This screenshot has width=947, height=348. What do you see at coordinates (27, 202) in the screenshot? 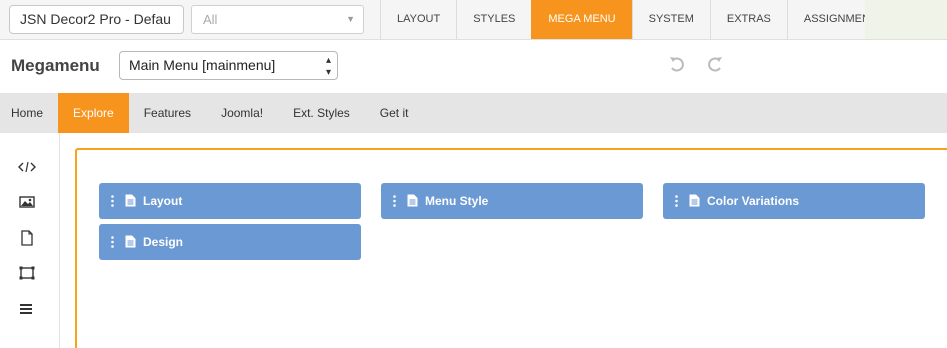
I see `image-icon` at bounding box center [27, 202].